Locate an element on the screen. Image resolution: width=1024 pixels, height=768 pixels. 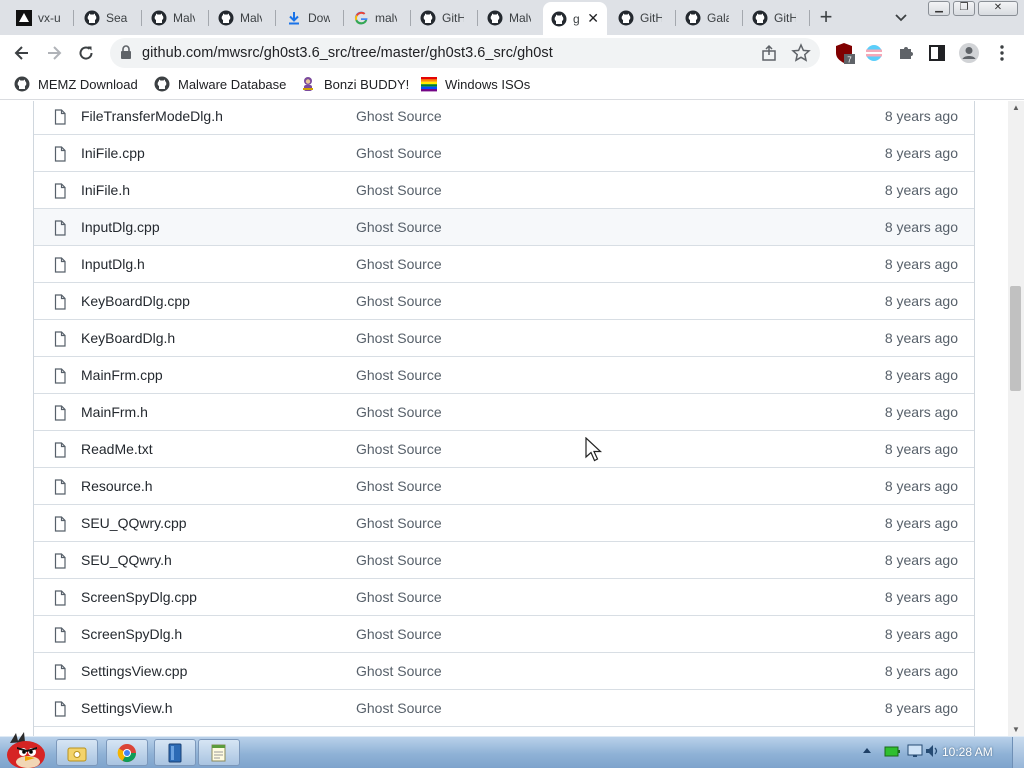
tray-overflow-arrow-icon is located at coordinates (867, 753).